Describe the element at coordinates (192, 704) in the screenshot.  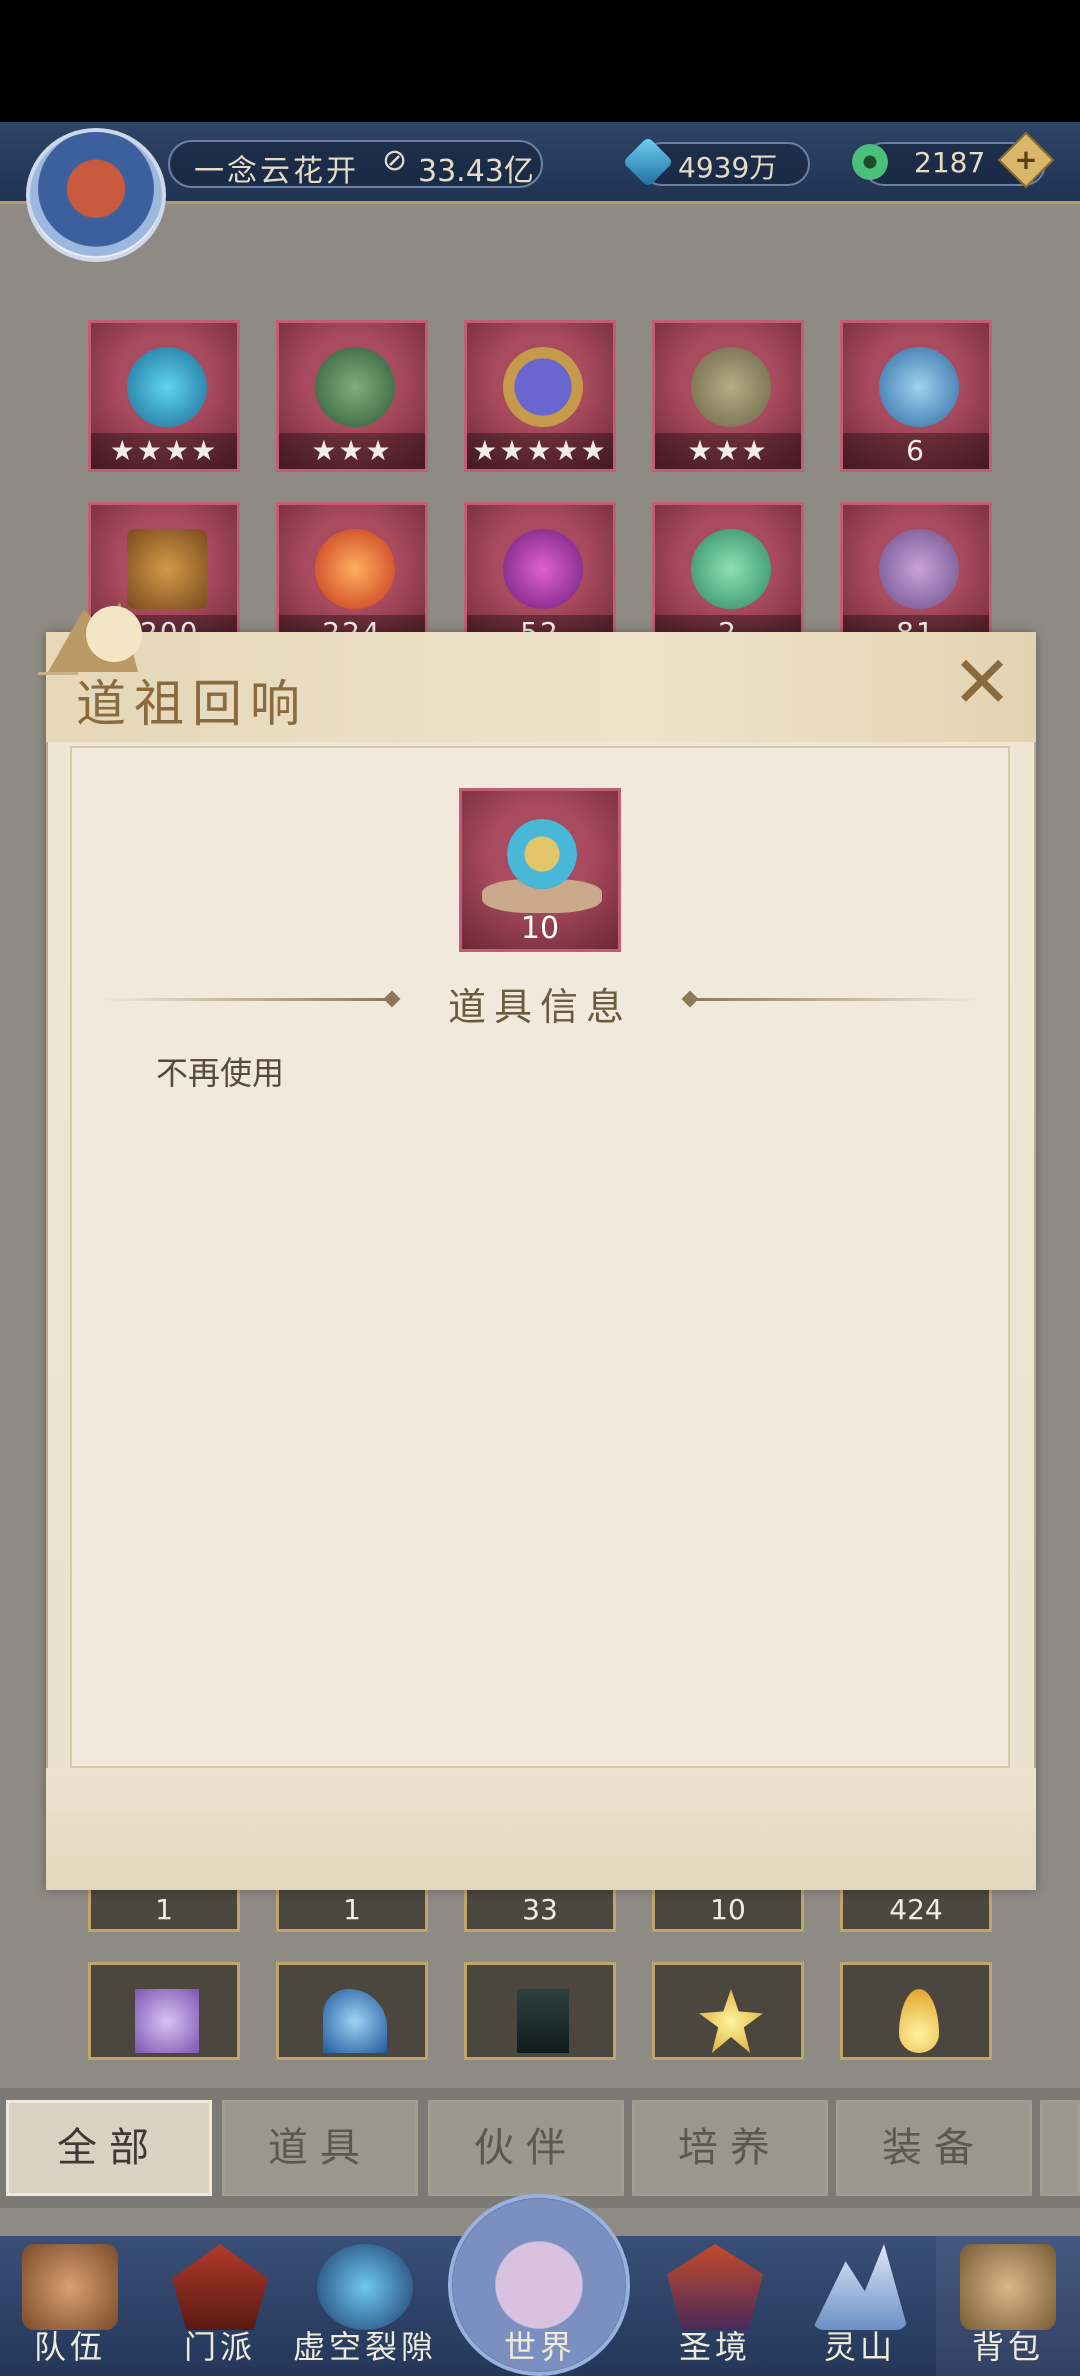
I see `modal-title: 道祖回响` at that location.